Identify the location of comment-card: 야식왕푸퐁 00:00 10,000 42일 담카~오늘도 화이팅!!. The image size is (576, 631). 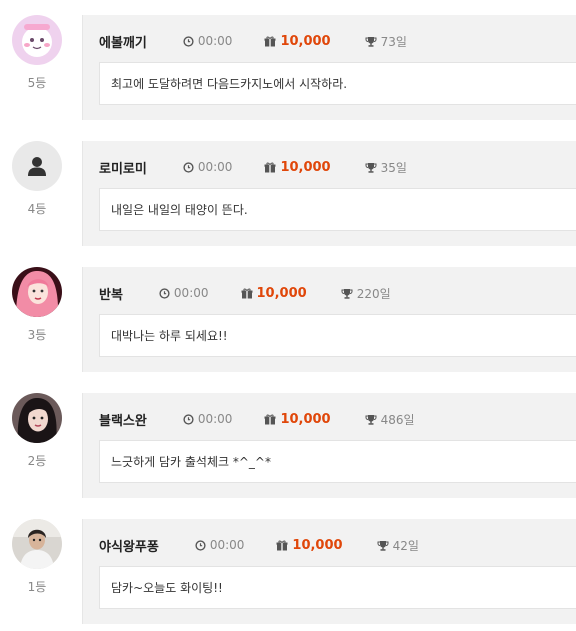
(329, 571).